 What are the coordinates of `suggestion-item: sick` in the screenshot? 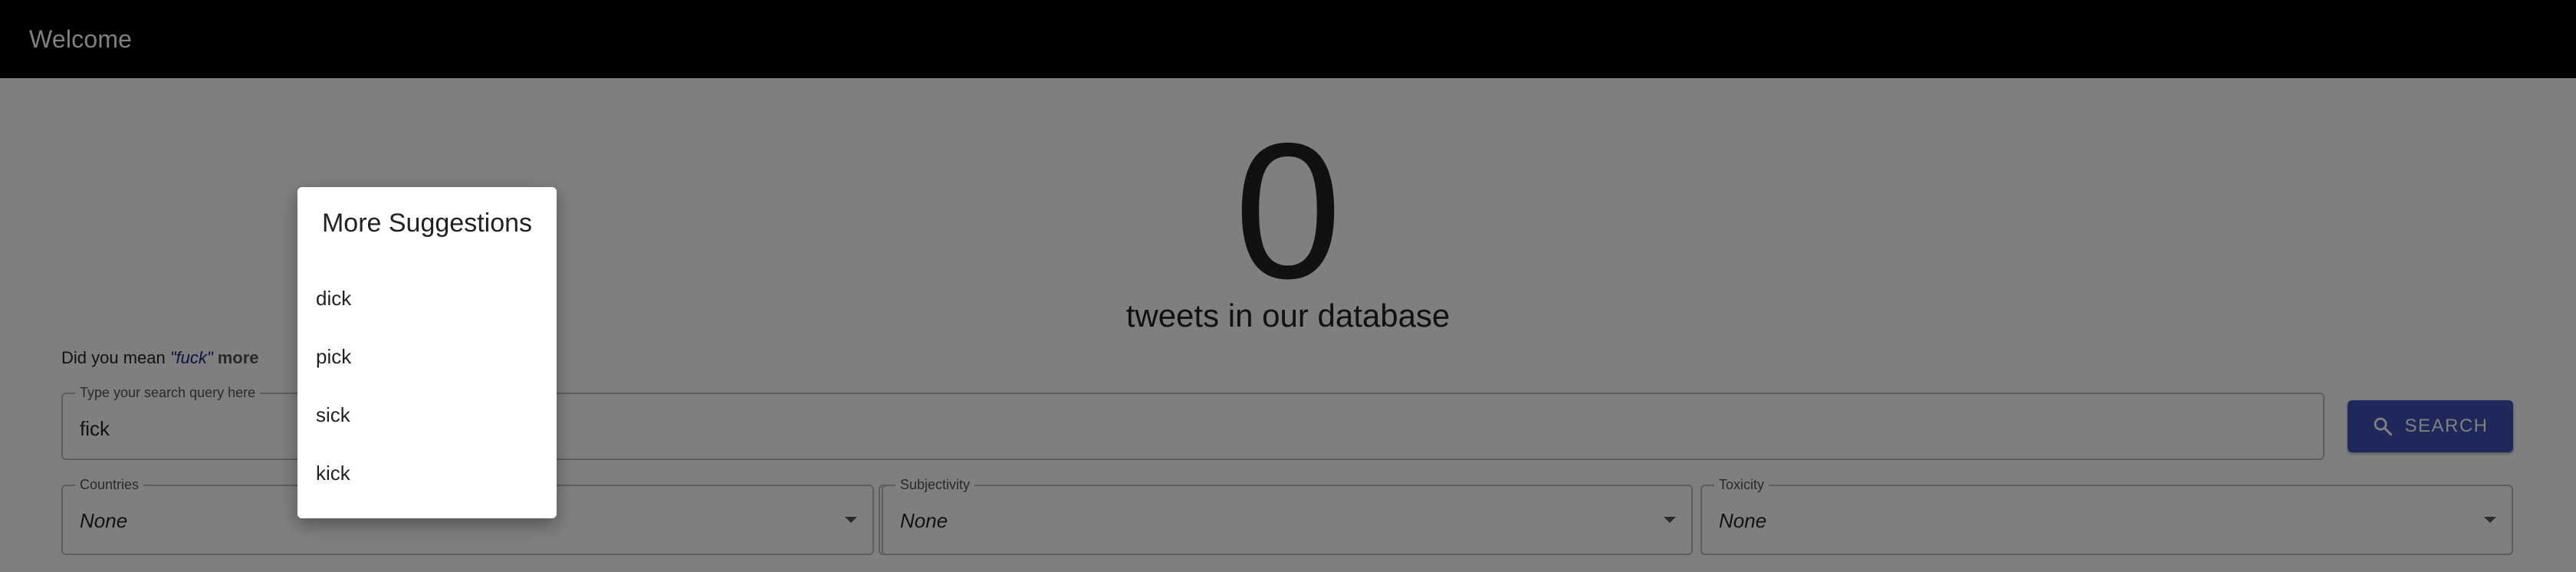 It's located at (333, 432).